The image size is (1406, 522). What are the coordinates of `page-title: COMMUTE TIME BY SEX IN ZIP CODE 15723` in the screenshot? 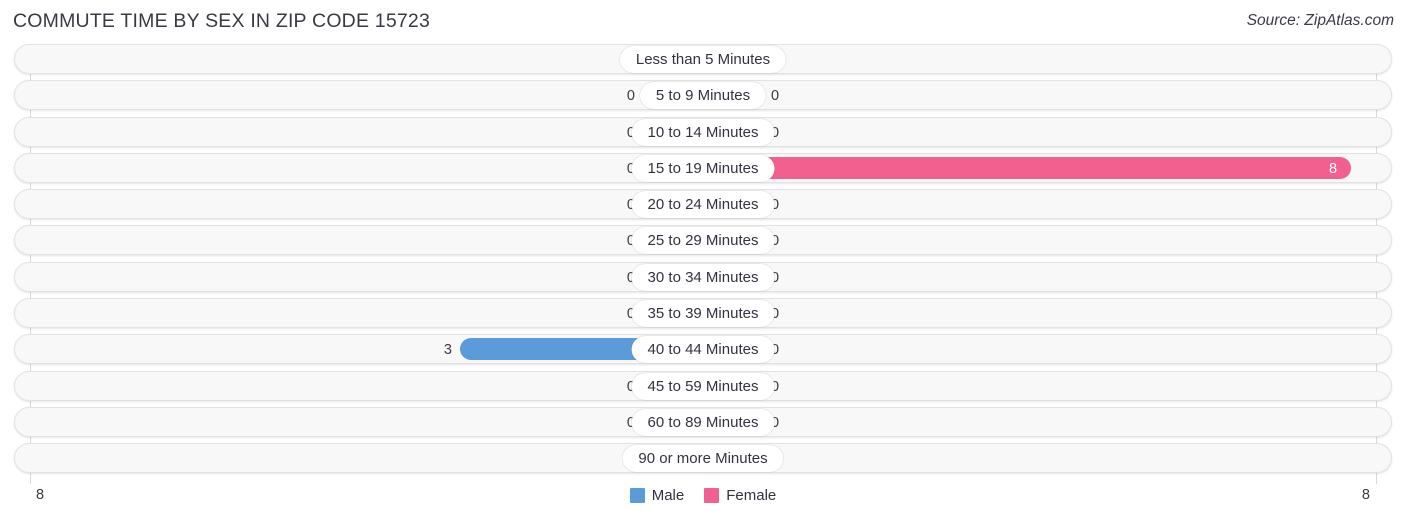 It's located at (222, 21).